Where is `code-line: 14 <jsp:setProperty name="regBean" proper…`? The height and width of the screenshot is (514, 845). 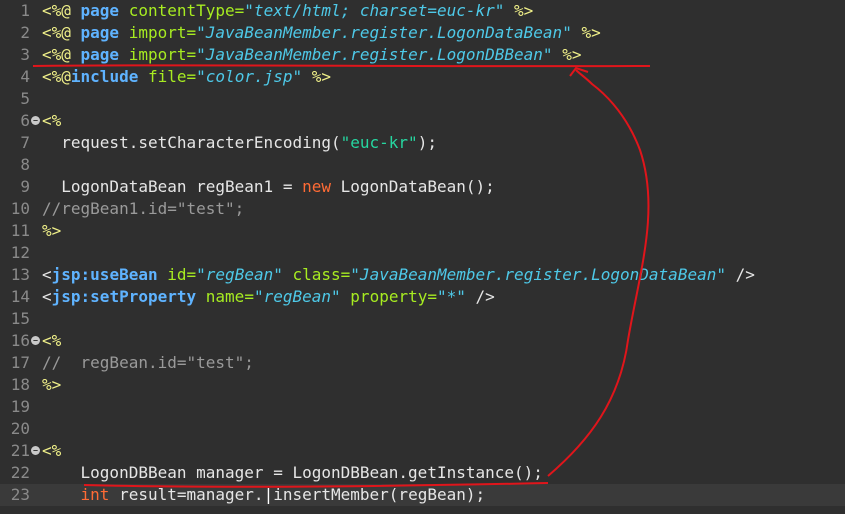 code-line: 14 <jsp:setProperty name="regBean" proper… is located at coordinates (422, 297).